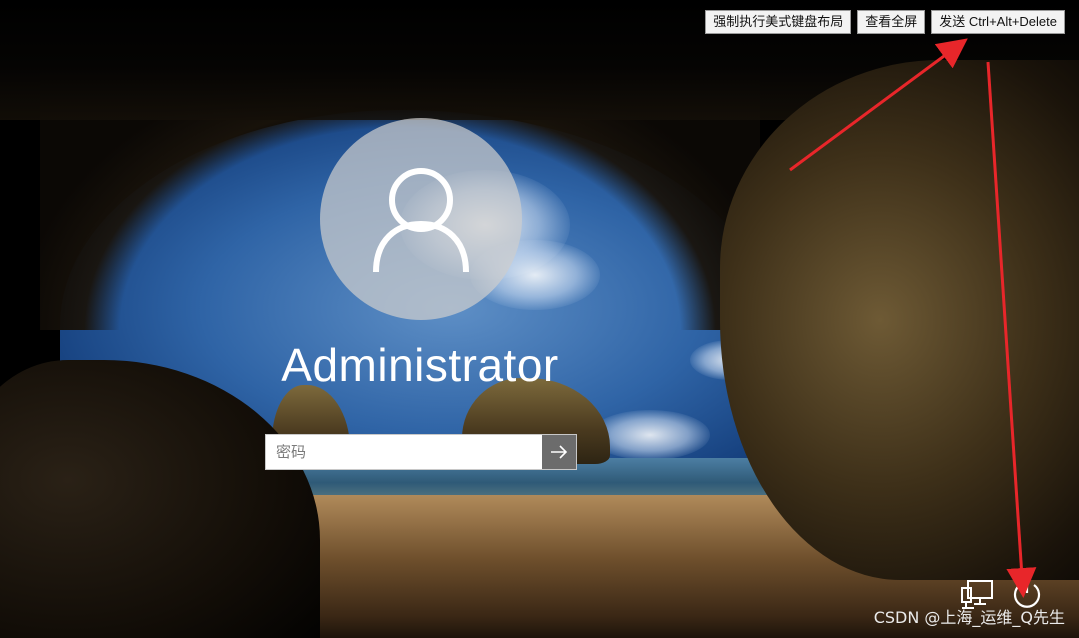 Image resolution: width=1079 pixels, height=638 pixels. I want to click on user-avatar, so click(421, 219).